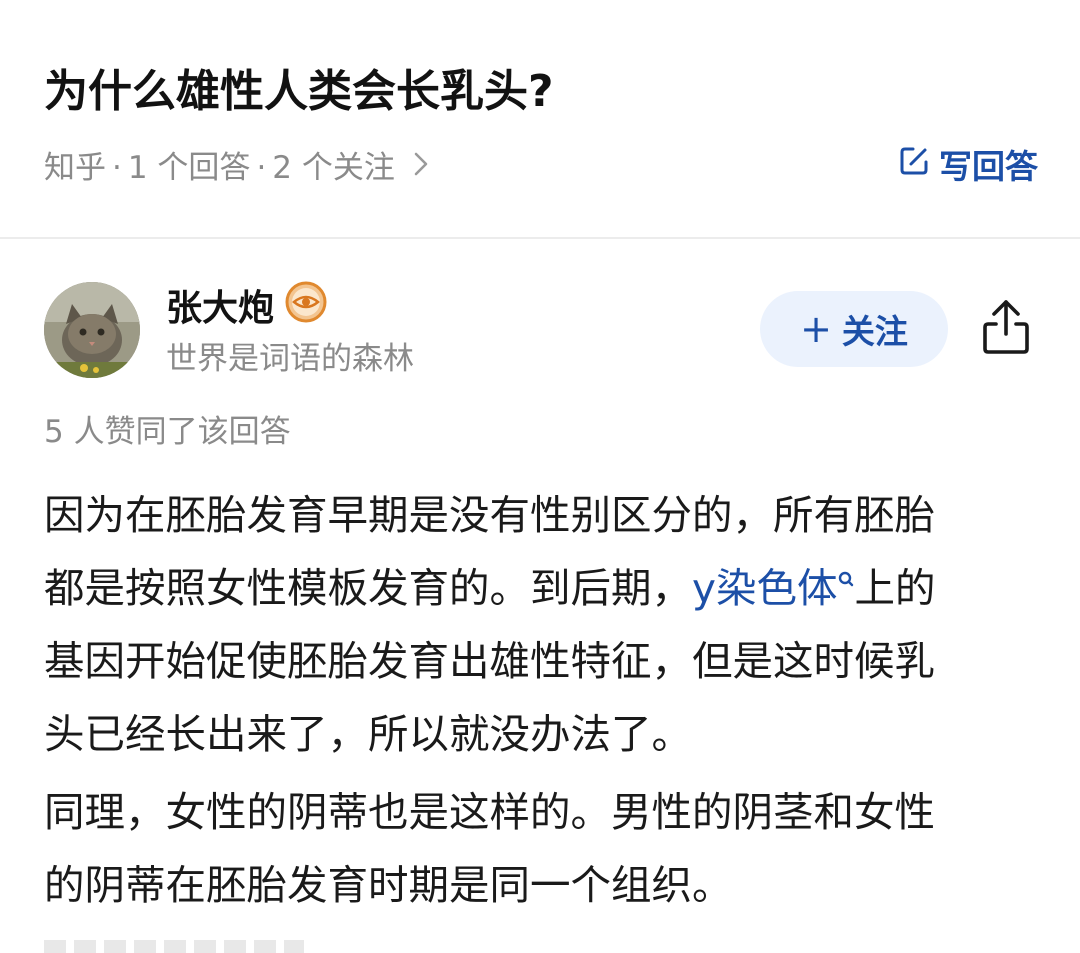 The image size is (1080, 953). What do you see at coordinates (846, 584) in the screenshot?
I see `search-icon` at bounding box center [846, 584].